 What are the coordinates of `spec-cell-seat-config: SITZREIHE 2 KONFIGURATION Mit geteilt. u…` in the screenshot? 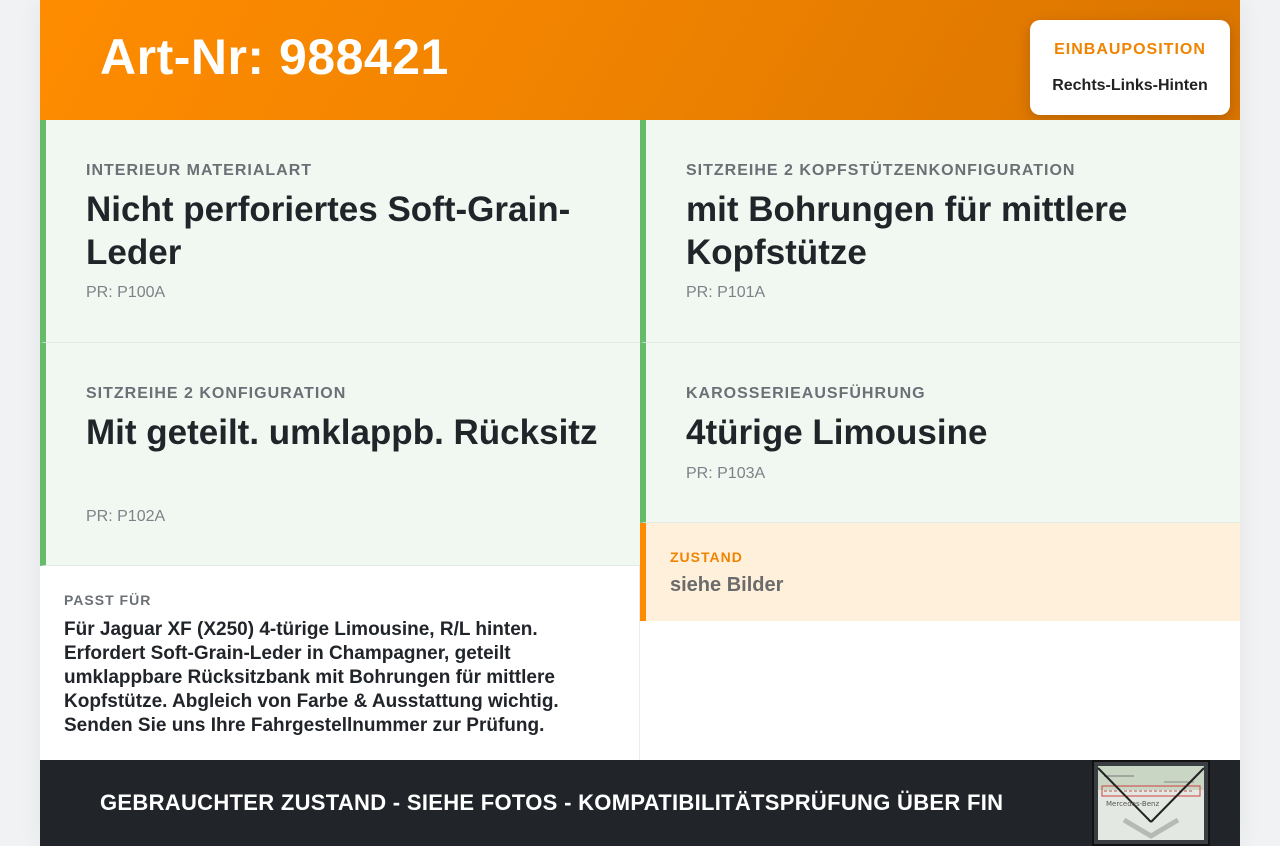 It's located at (340, 454).